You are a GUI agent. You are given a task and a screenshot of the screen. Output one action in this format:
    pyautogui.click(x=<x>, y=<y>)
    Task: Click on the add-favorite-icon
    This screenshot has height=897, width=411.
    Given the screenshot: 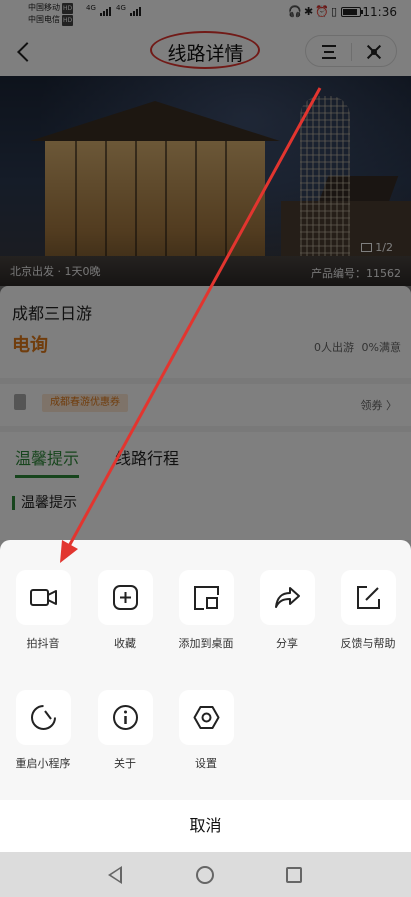 What is the action you would take?
    pyautogui.click(x=125, y=597)
    